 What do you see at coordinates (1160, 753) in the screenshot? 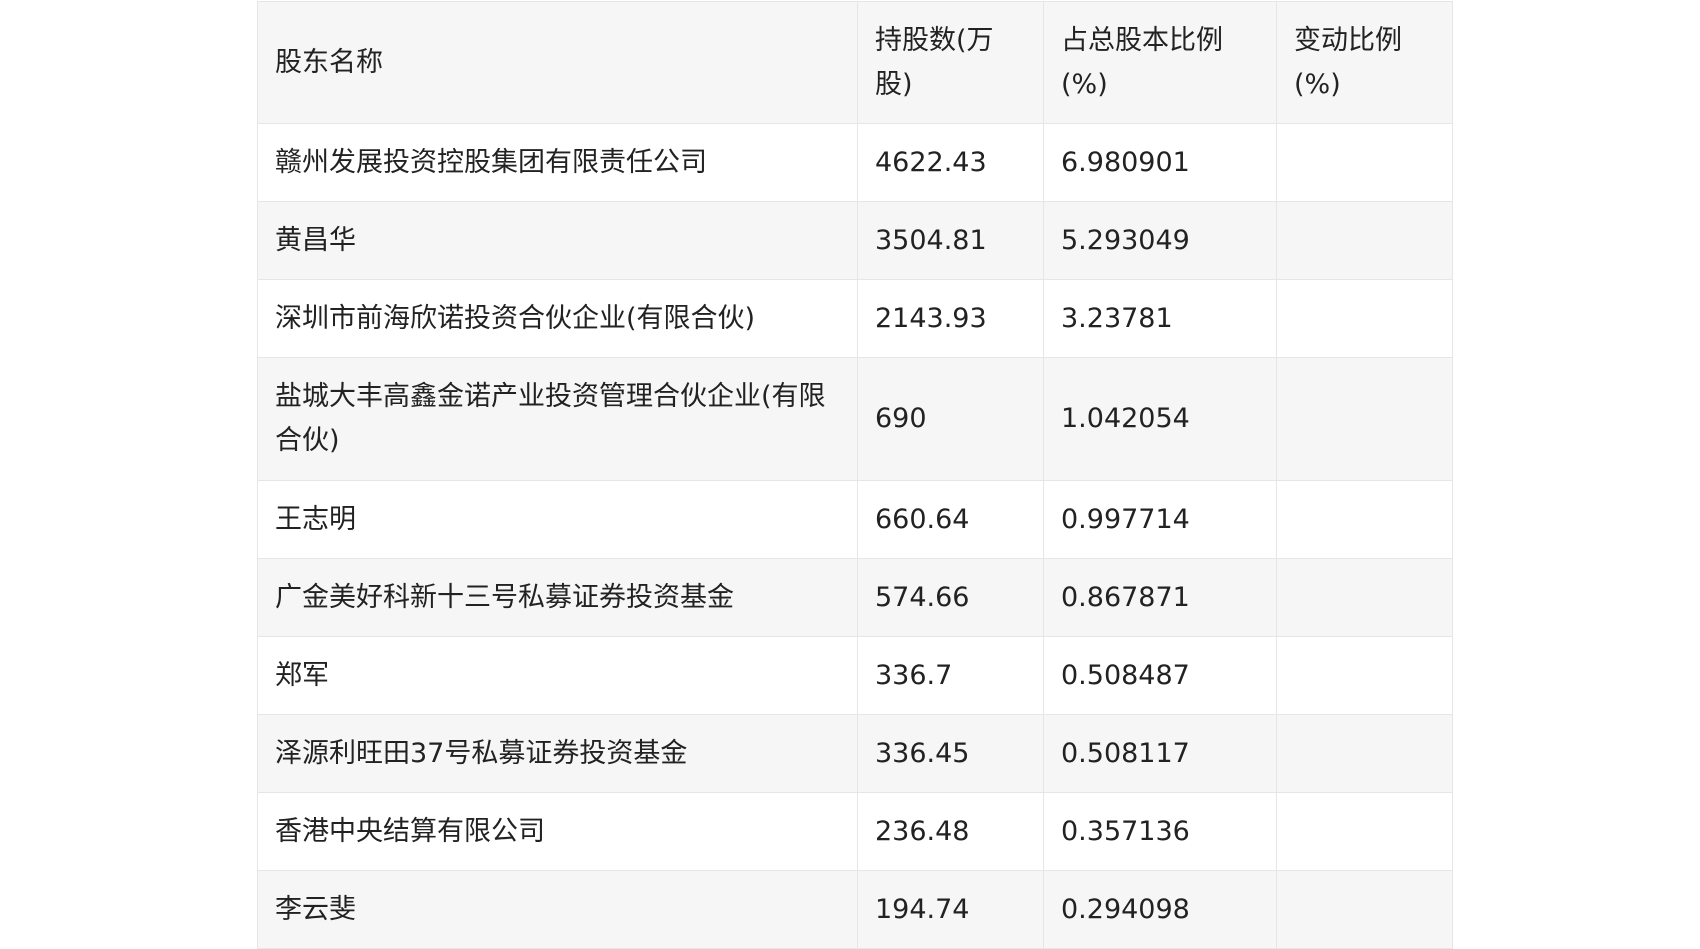
I see `cell-ratio: 0.508117` at bounding box center [1160, 753].